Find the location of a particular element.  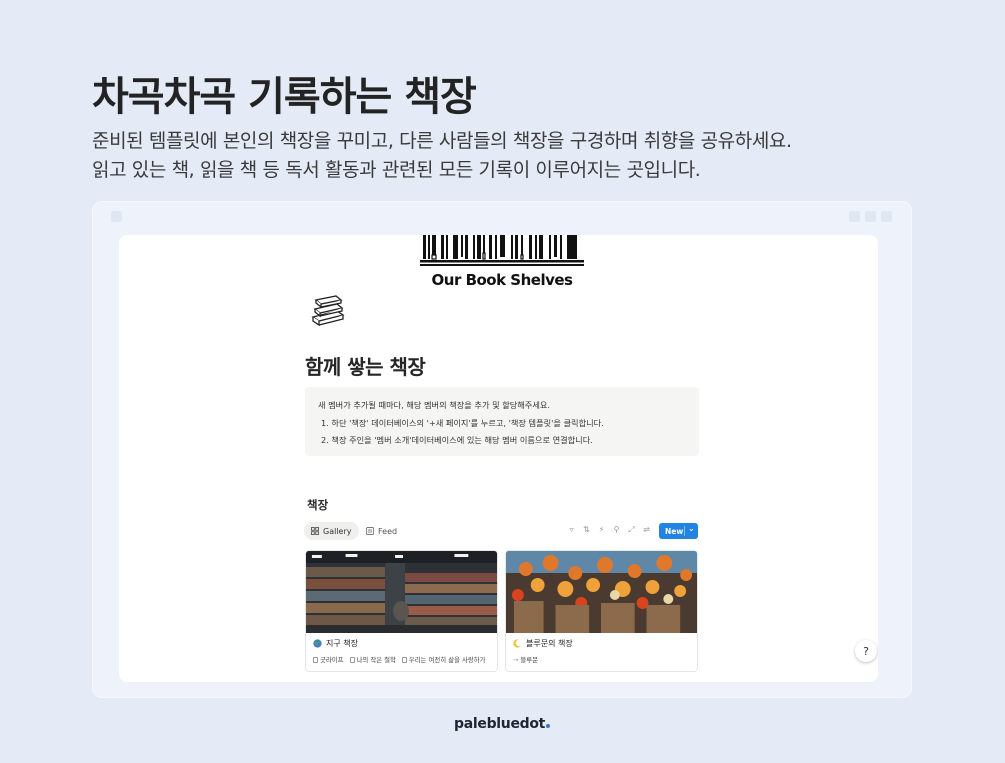

member-link: → 블루문 is located at coordinates (525, 660).